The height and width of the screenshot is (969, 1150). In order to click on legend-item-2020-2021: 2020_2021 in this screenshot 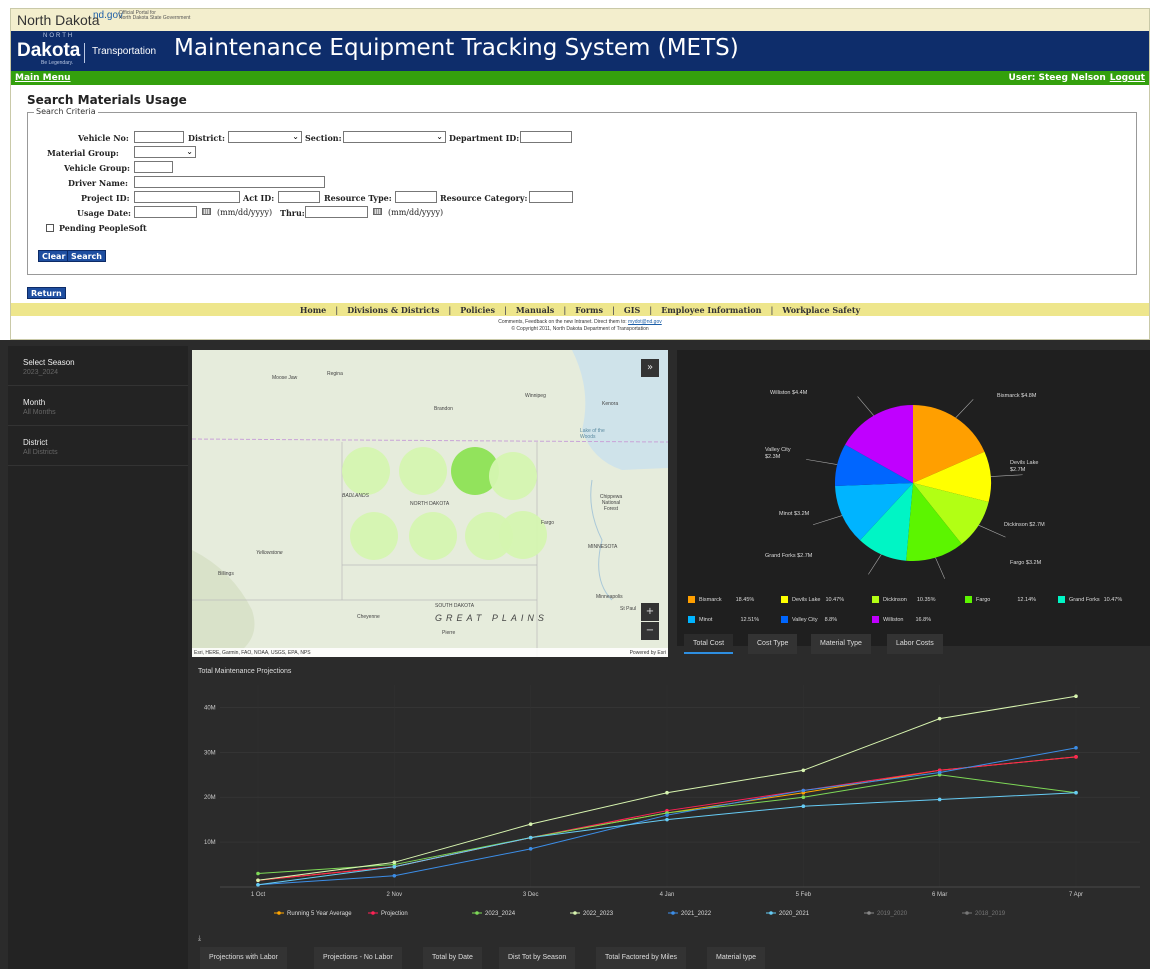, I will do `click(788, 914)`.